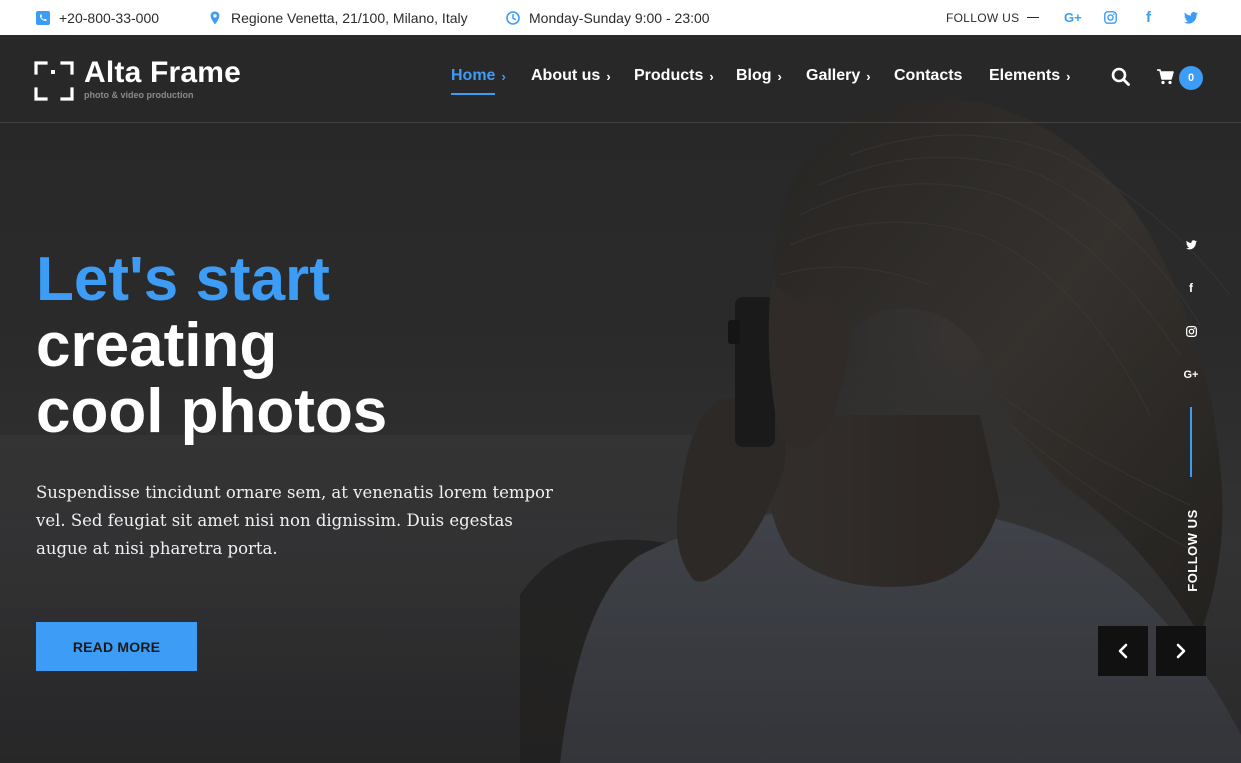 The image size is (1241, 763). What do you see at coordinates (109, 17) in the screenshot?
I see `phone-number: +20-800-33-000` at bounding box center [109, 17].